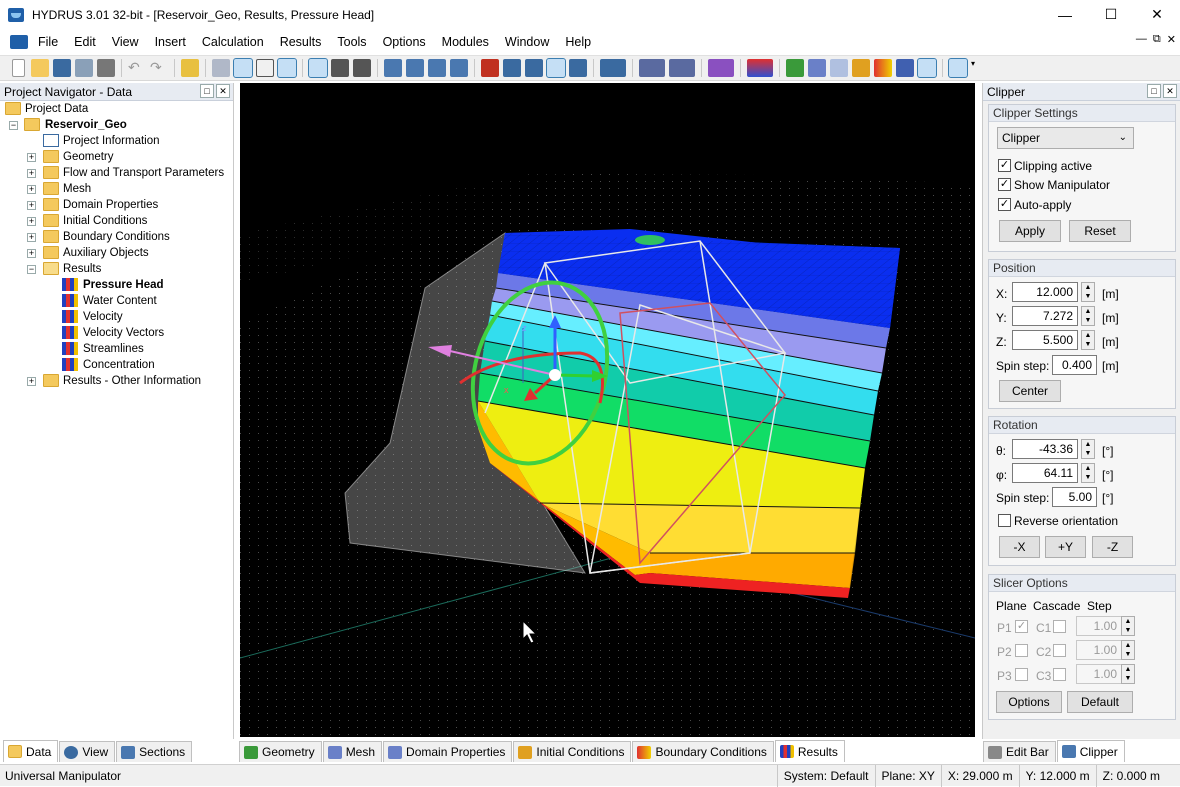  What do you see at coordinates (116, 189) in the screenshot?
I see `tree-item-mesh: + Mesh` at bounding box center [116, 189].